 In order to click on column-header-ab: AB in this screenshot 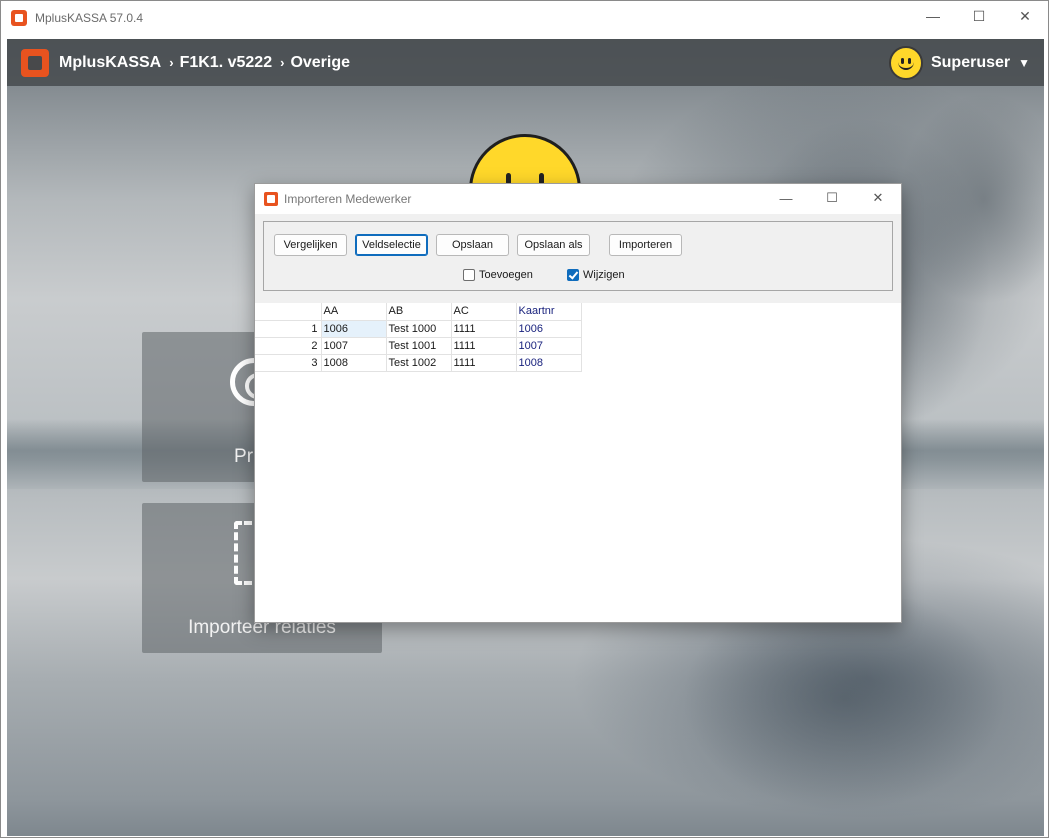, I will do `click(419, 312)`.